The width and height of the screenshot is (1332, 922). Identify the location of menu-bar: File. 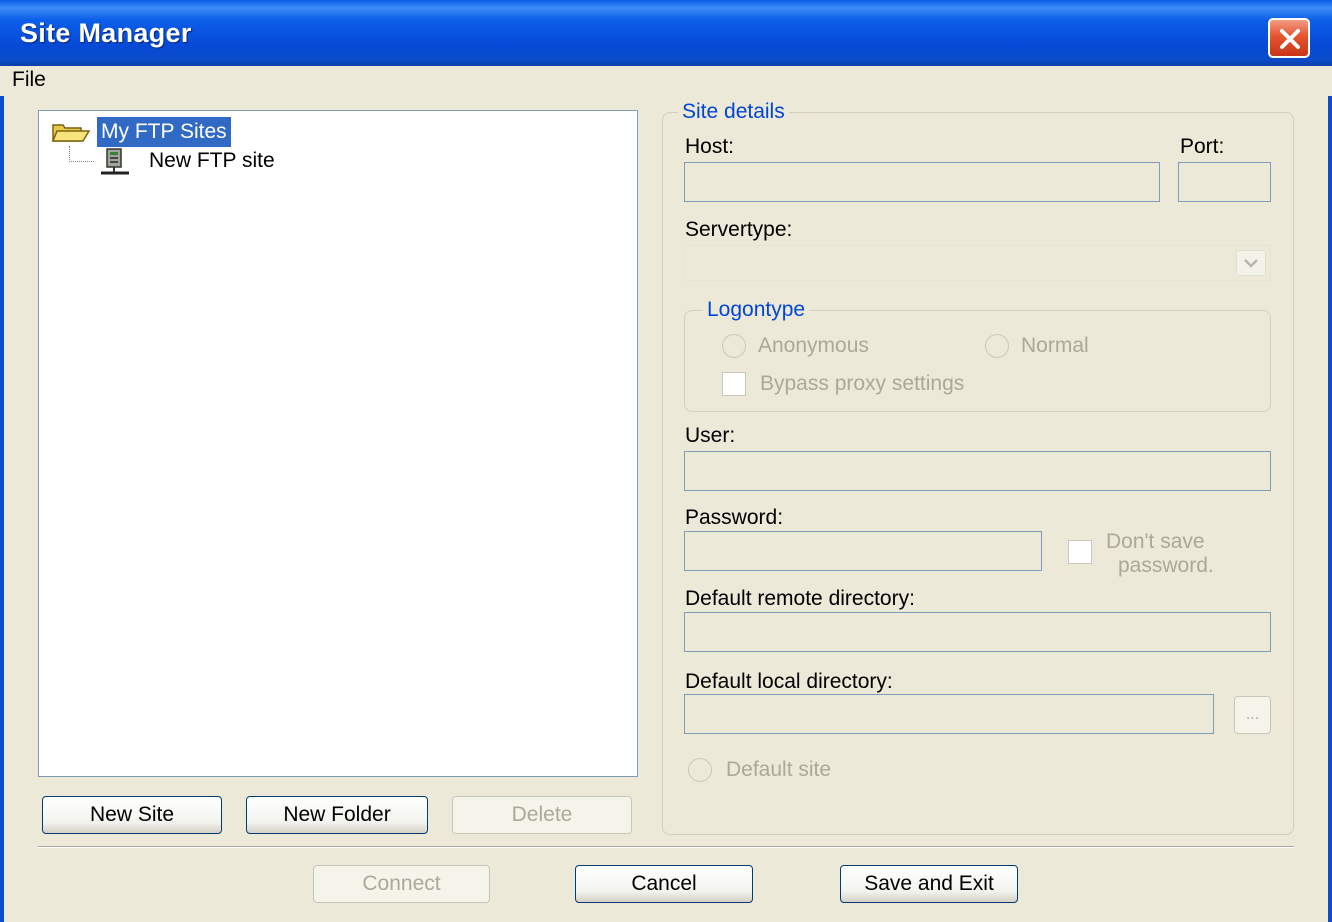
(666, 81).